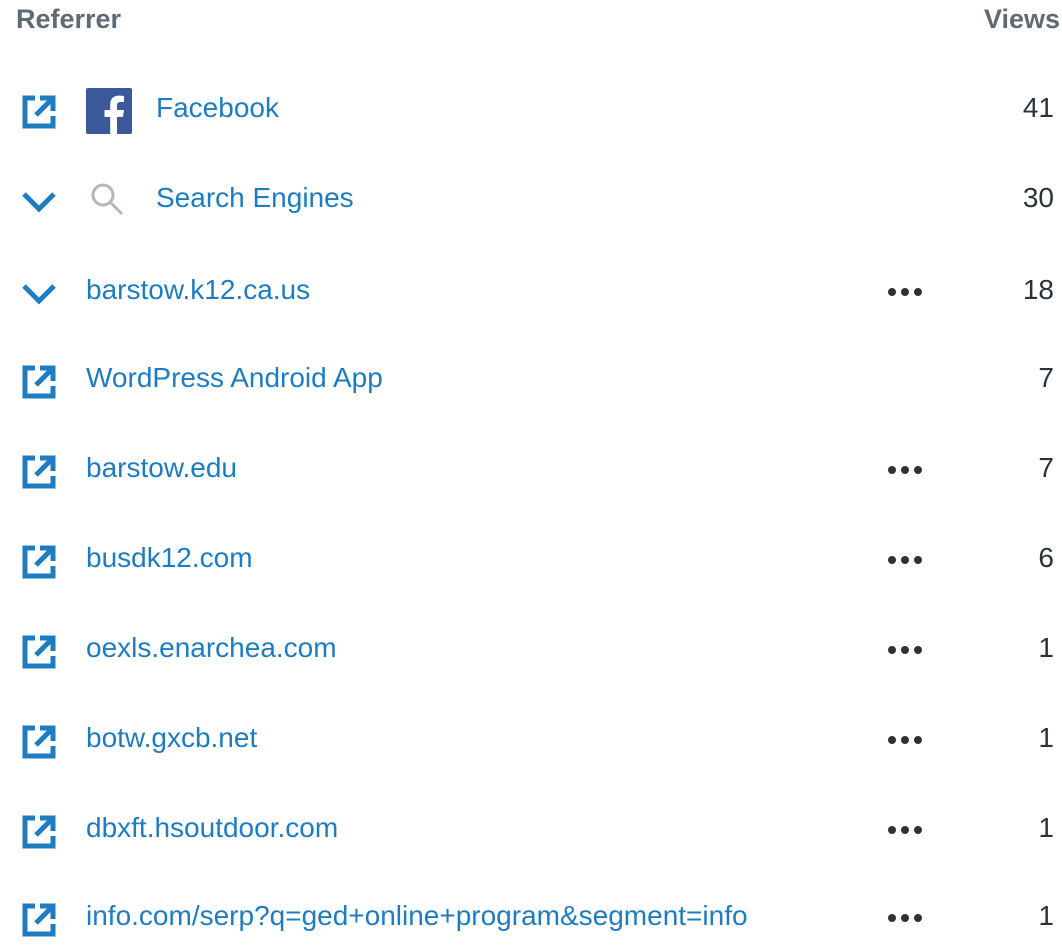  I want to click on referrer-label: barstow.k12.ca.us, so click(198, 290).